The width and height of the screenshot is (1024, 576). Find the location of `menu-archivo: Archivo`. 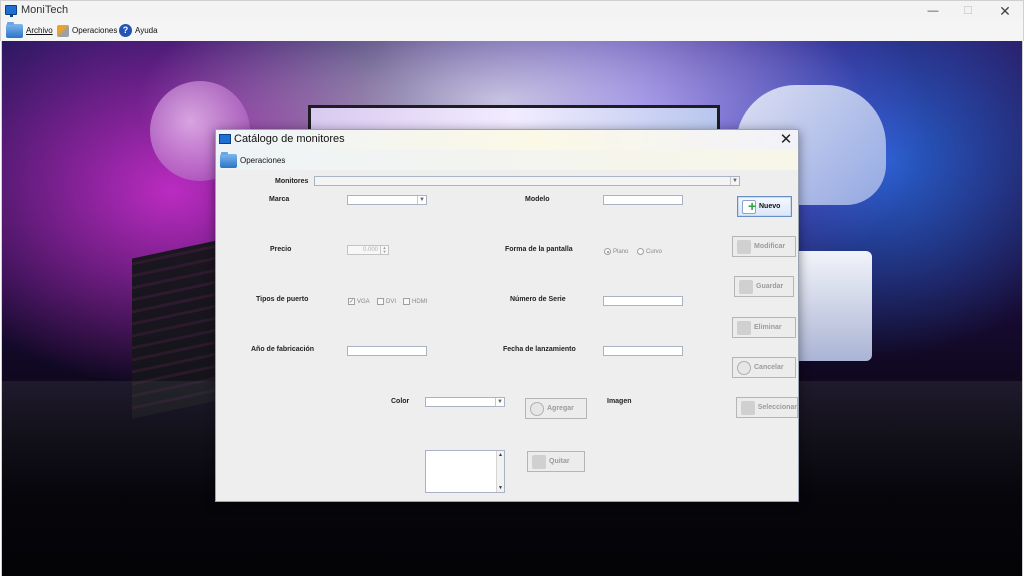

menu-archivo: Archivo is located at coordinates (29, 30).